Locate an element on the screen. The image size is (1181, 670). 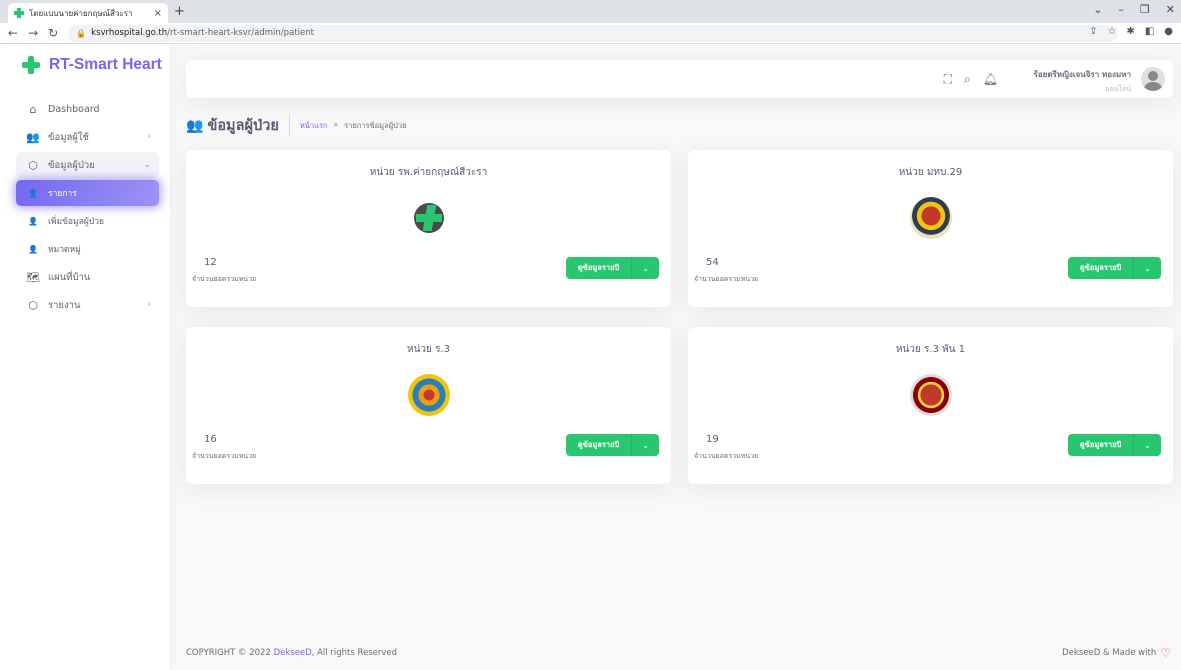
back-icon: ← is located at coordinates (13, 33).